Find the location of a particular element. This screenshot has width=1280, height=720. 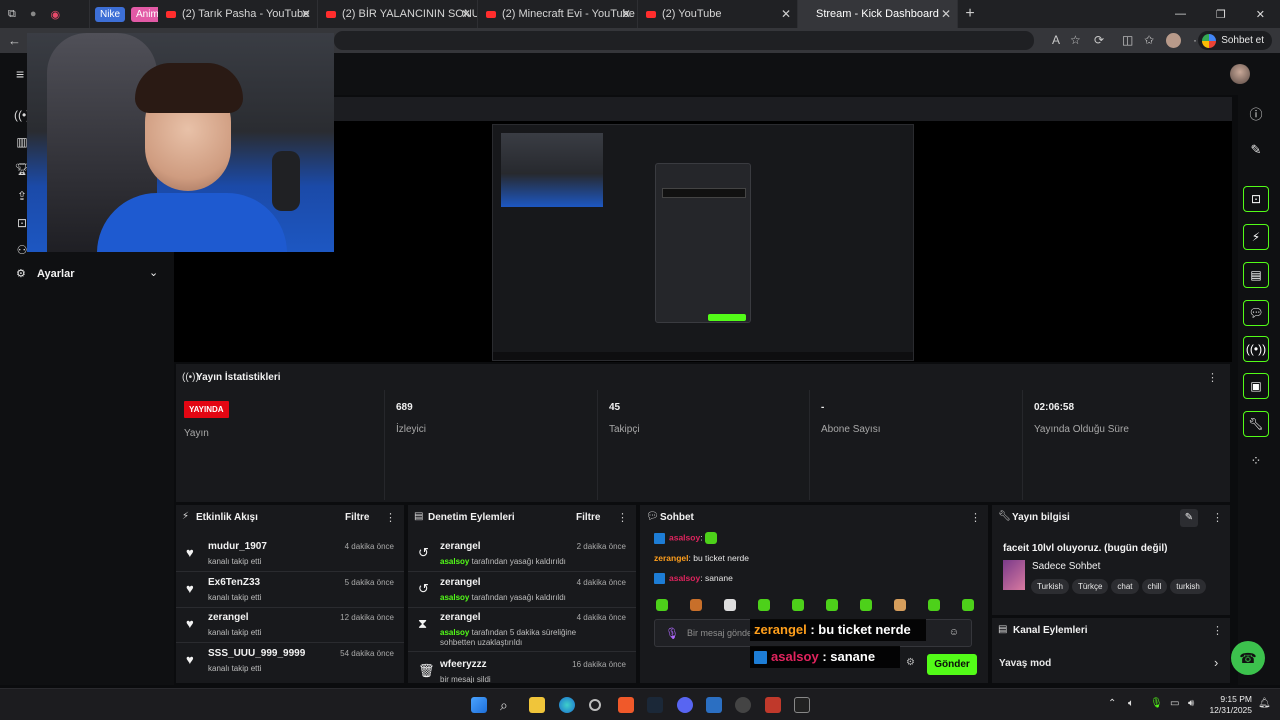

notification-icon: 🔔︎ is located at coordinates (1264, 703).